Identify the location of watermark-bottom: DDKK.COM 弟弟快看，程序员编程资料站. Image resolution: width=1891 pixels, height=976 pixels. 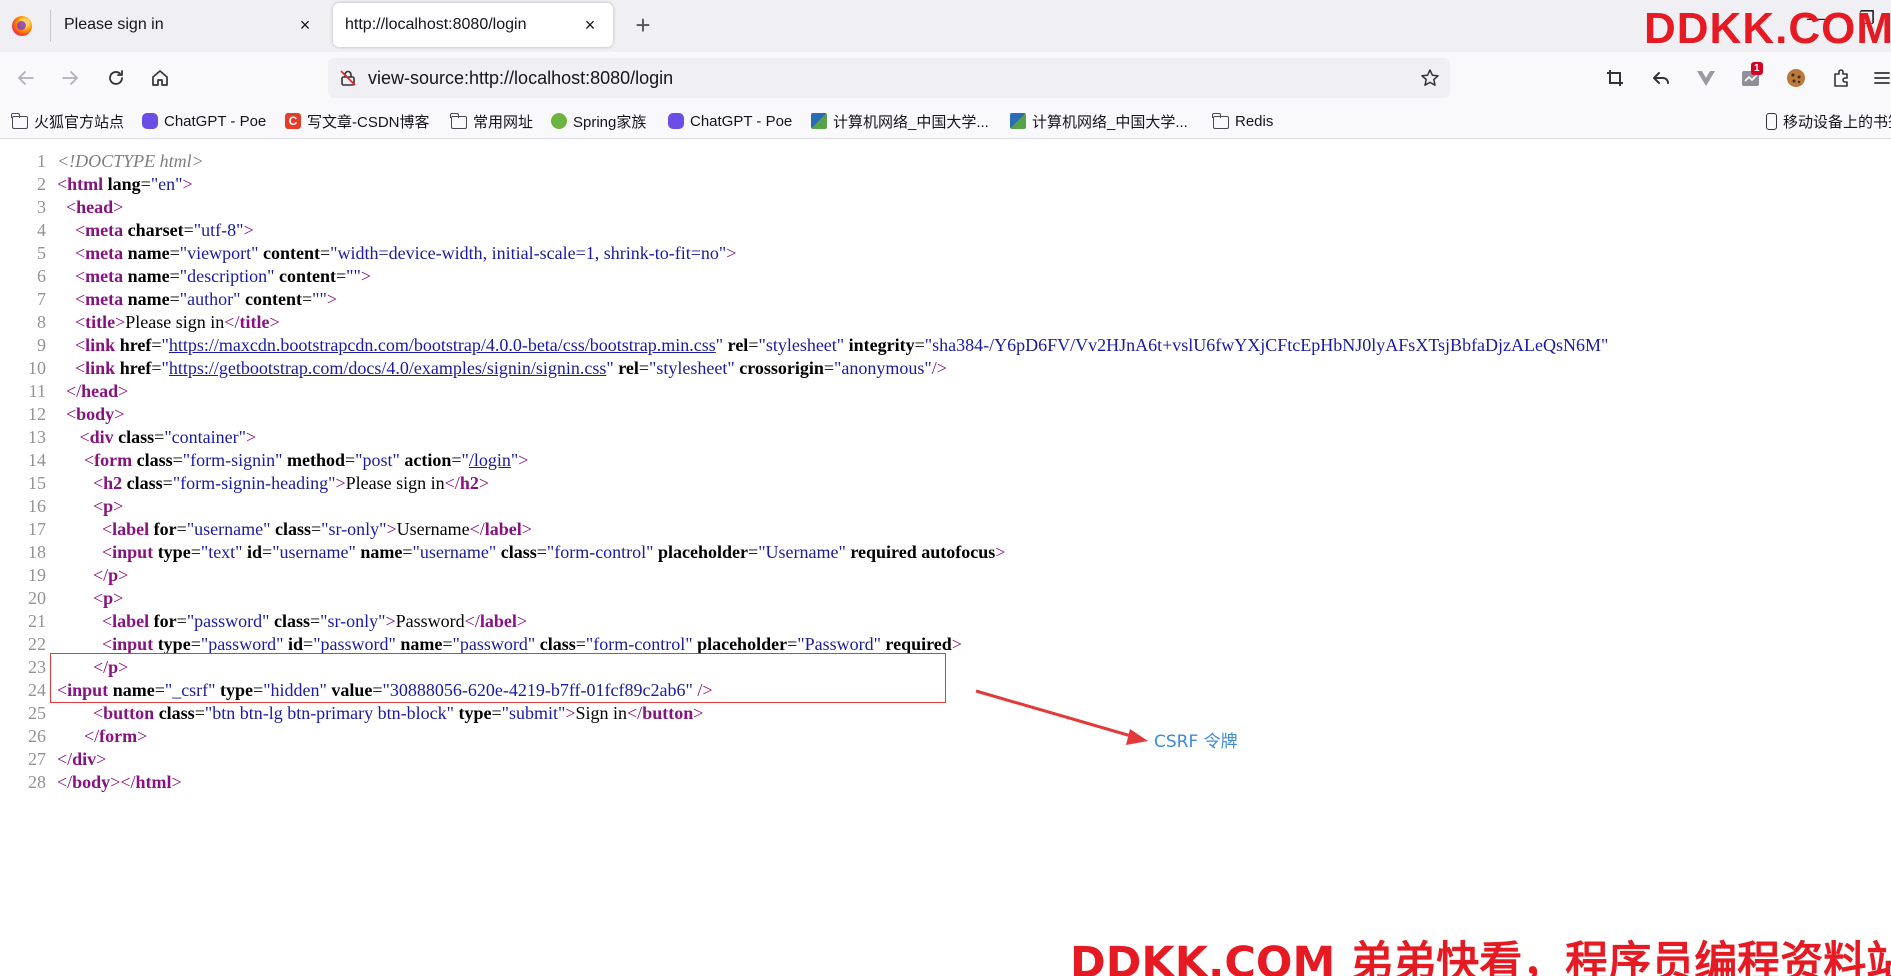
(1480, 957).